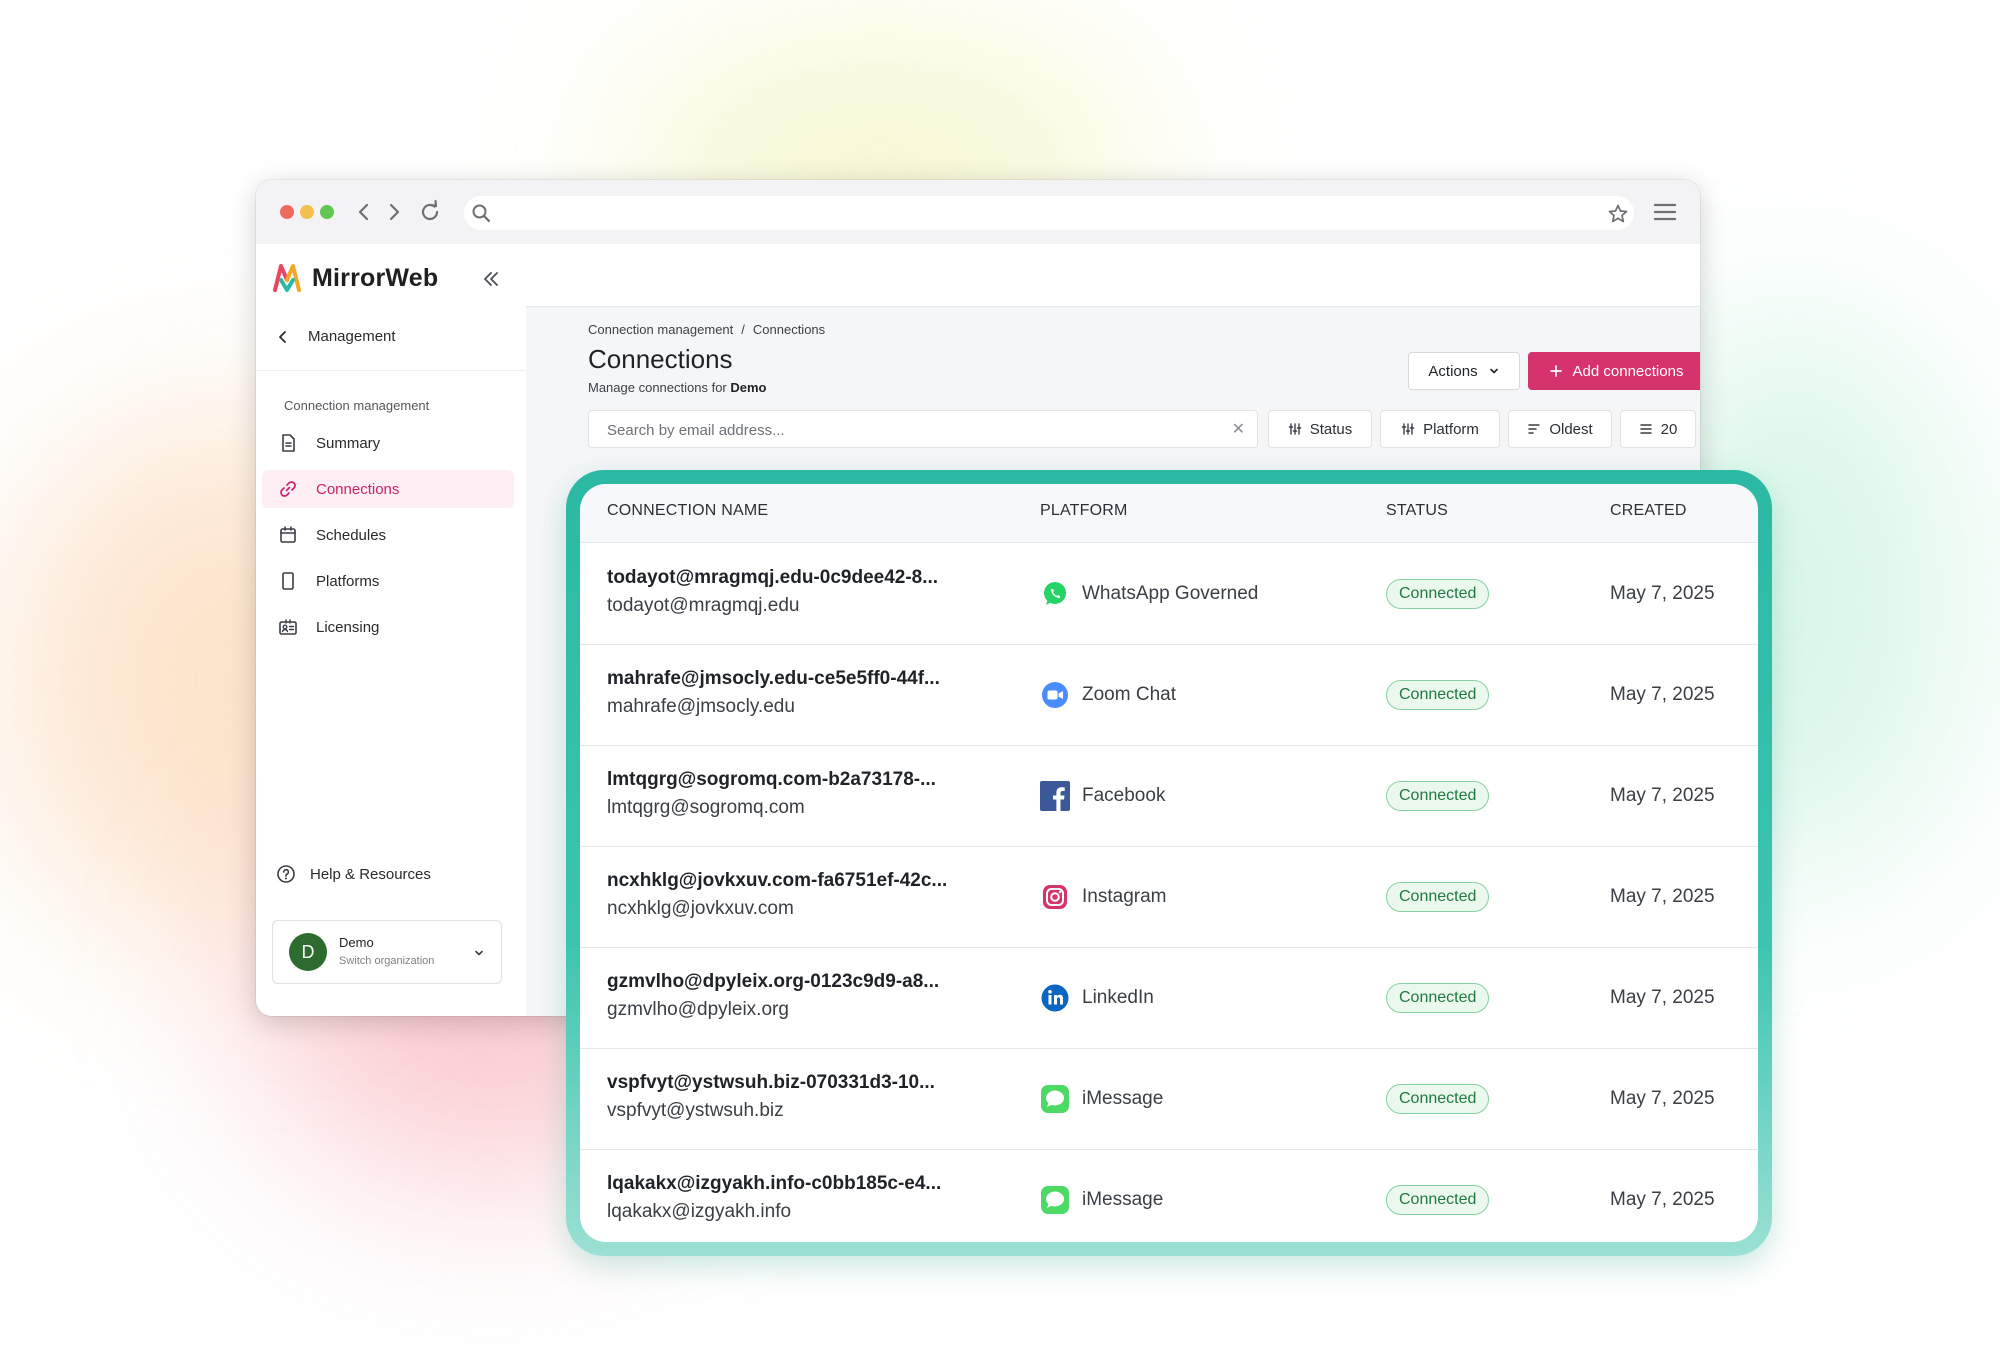 This screenshot has height=1353, width=2000. Describe the element at coordinates (1665, 212) in the screenshot. I see `browser-menu-icon` at that location.